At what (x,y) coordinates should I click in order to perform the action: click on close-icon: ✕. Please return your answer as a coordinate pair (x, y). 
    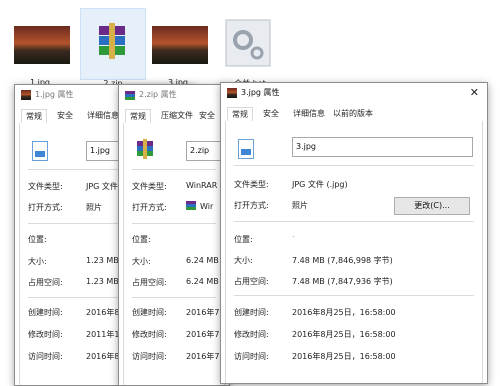
    Looking at the image, I should click on (474, 92).